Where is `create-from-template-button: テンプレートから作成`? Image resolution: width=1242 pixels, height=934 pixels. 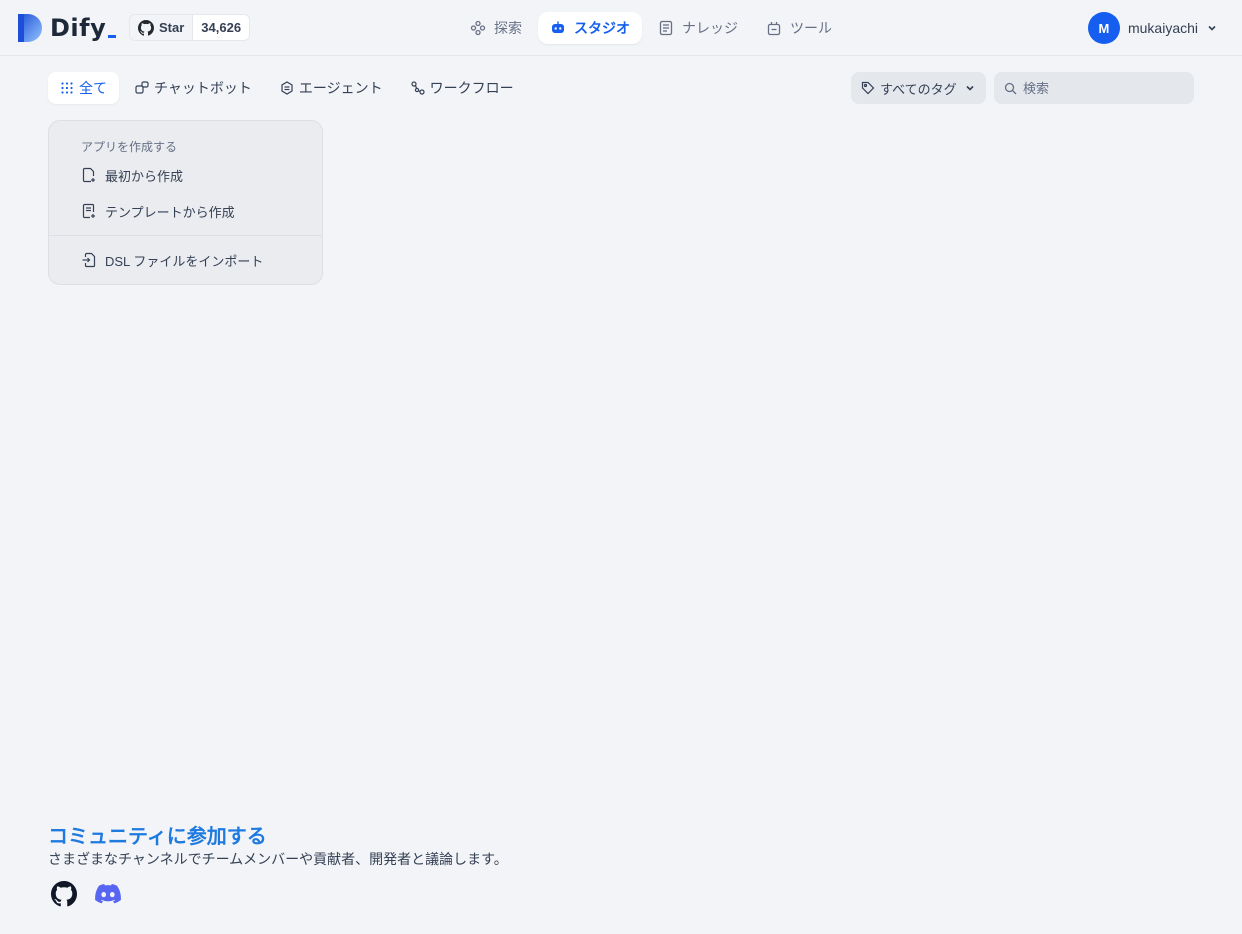 create-from-template-button: テンプレートから作成 is located at coordinates (158, 211).